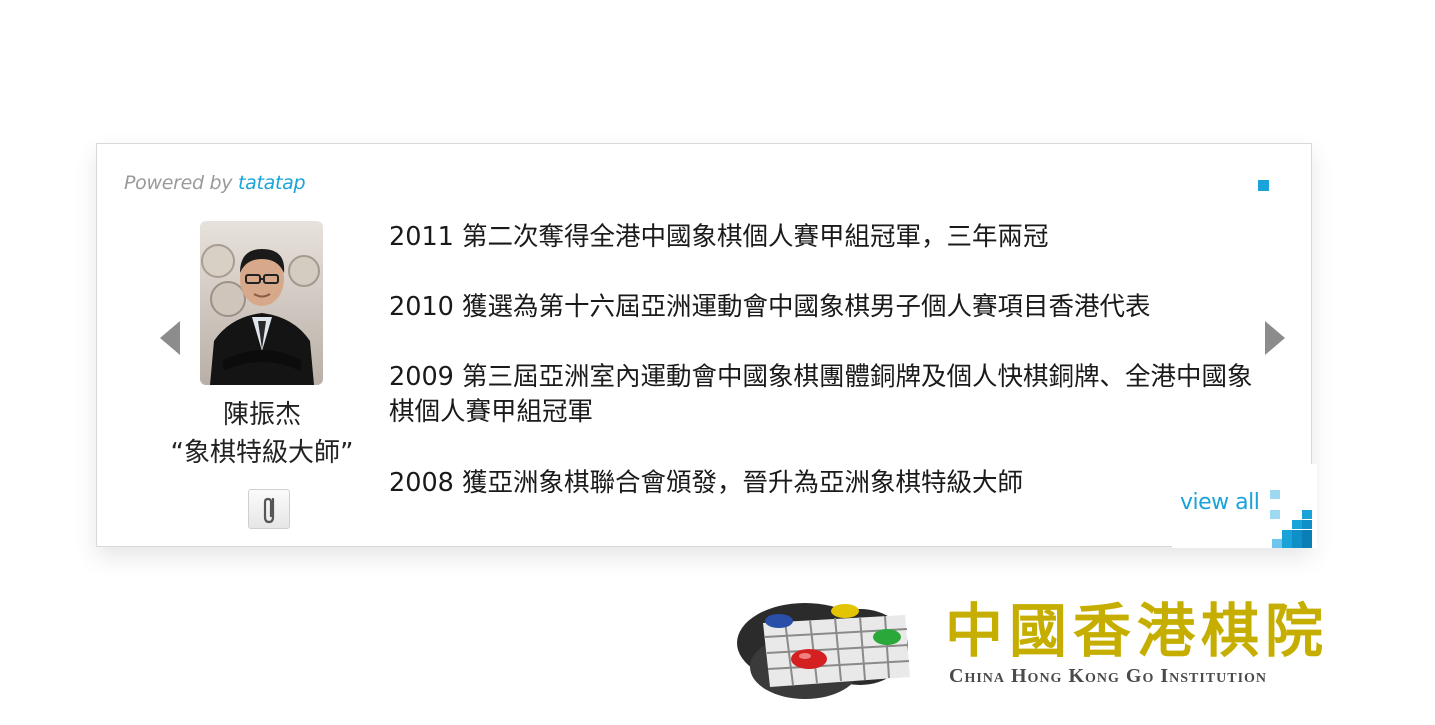 Image resolution: width=1435 pixels, height=725 pixels. I want to click on go-board-logo-icon, so click(823, 651).